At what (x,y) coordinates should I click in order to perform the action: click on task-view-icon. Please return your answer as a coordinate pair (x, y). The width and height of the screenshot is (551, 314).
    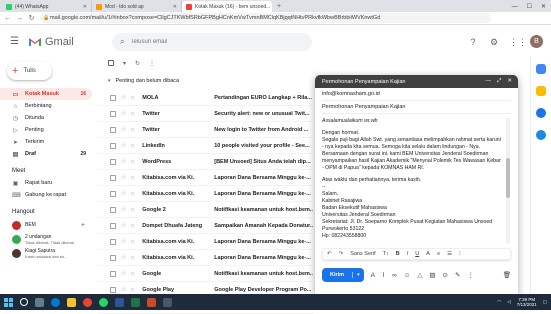
    Looking at the image, I should click on (39, 302).